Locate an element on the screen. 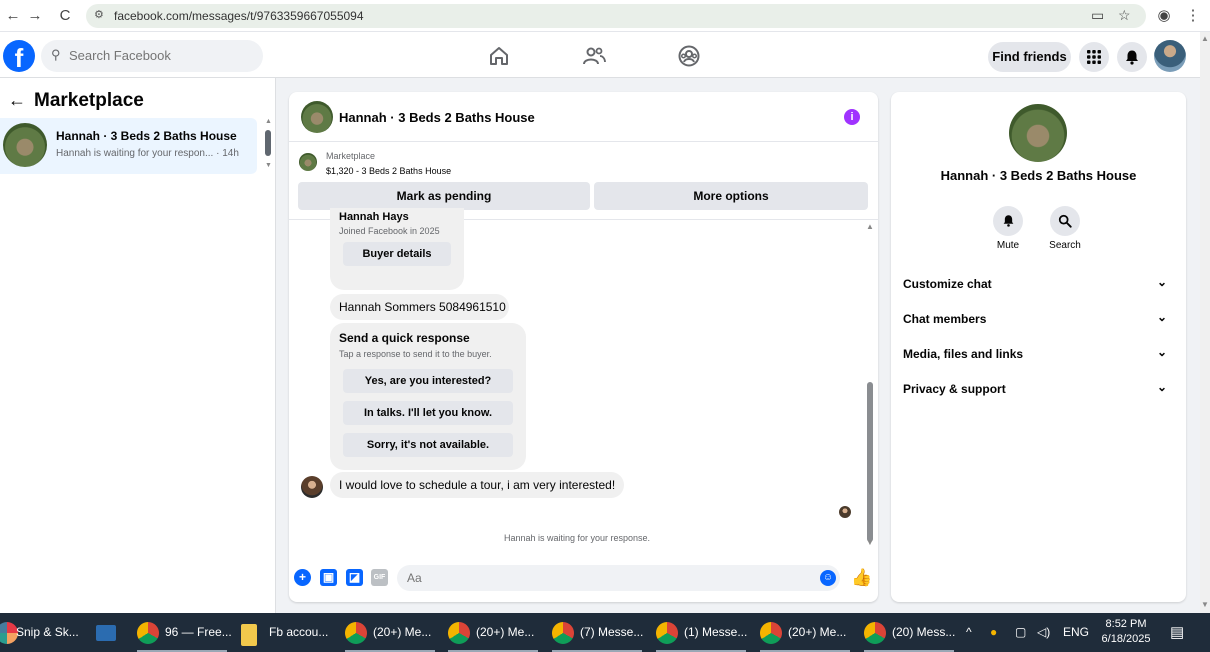  taskbar-item-app is located at coordinates (107, 632).